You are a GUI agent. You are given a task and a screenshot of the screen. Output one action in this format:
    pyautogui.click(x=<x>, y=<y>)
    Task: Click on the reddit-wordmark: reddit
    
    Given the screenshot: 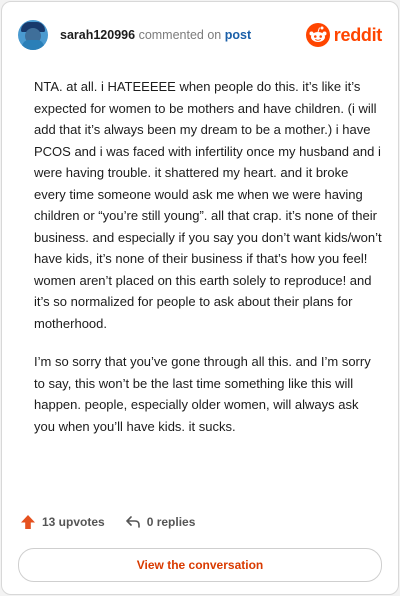 What is the action you would take?
    pyautogui.click(x=358, y=34)
    